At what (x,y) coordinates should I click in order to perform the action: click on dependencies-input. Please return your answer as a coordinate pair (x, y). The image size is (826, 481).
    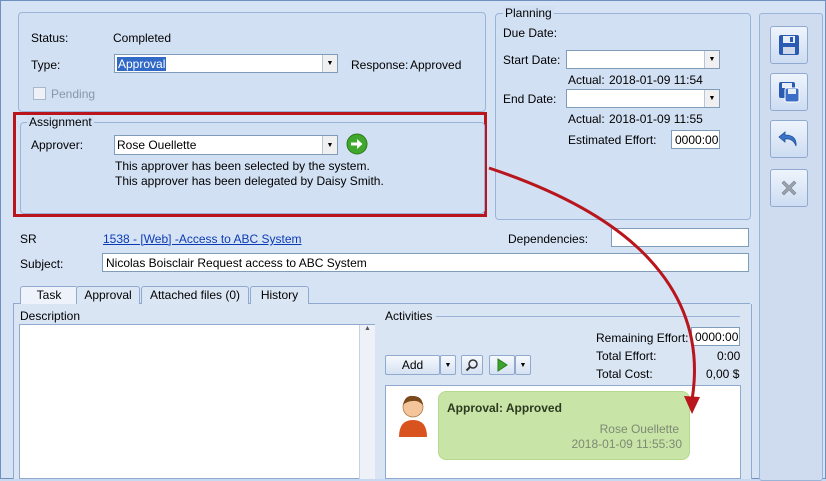
    Looking at the image, I should click on (680, 237).